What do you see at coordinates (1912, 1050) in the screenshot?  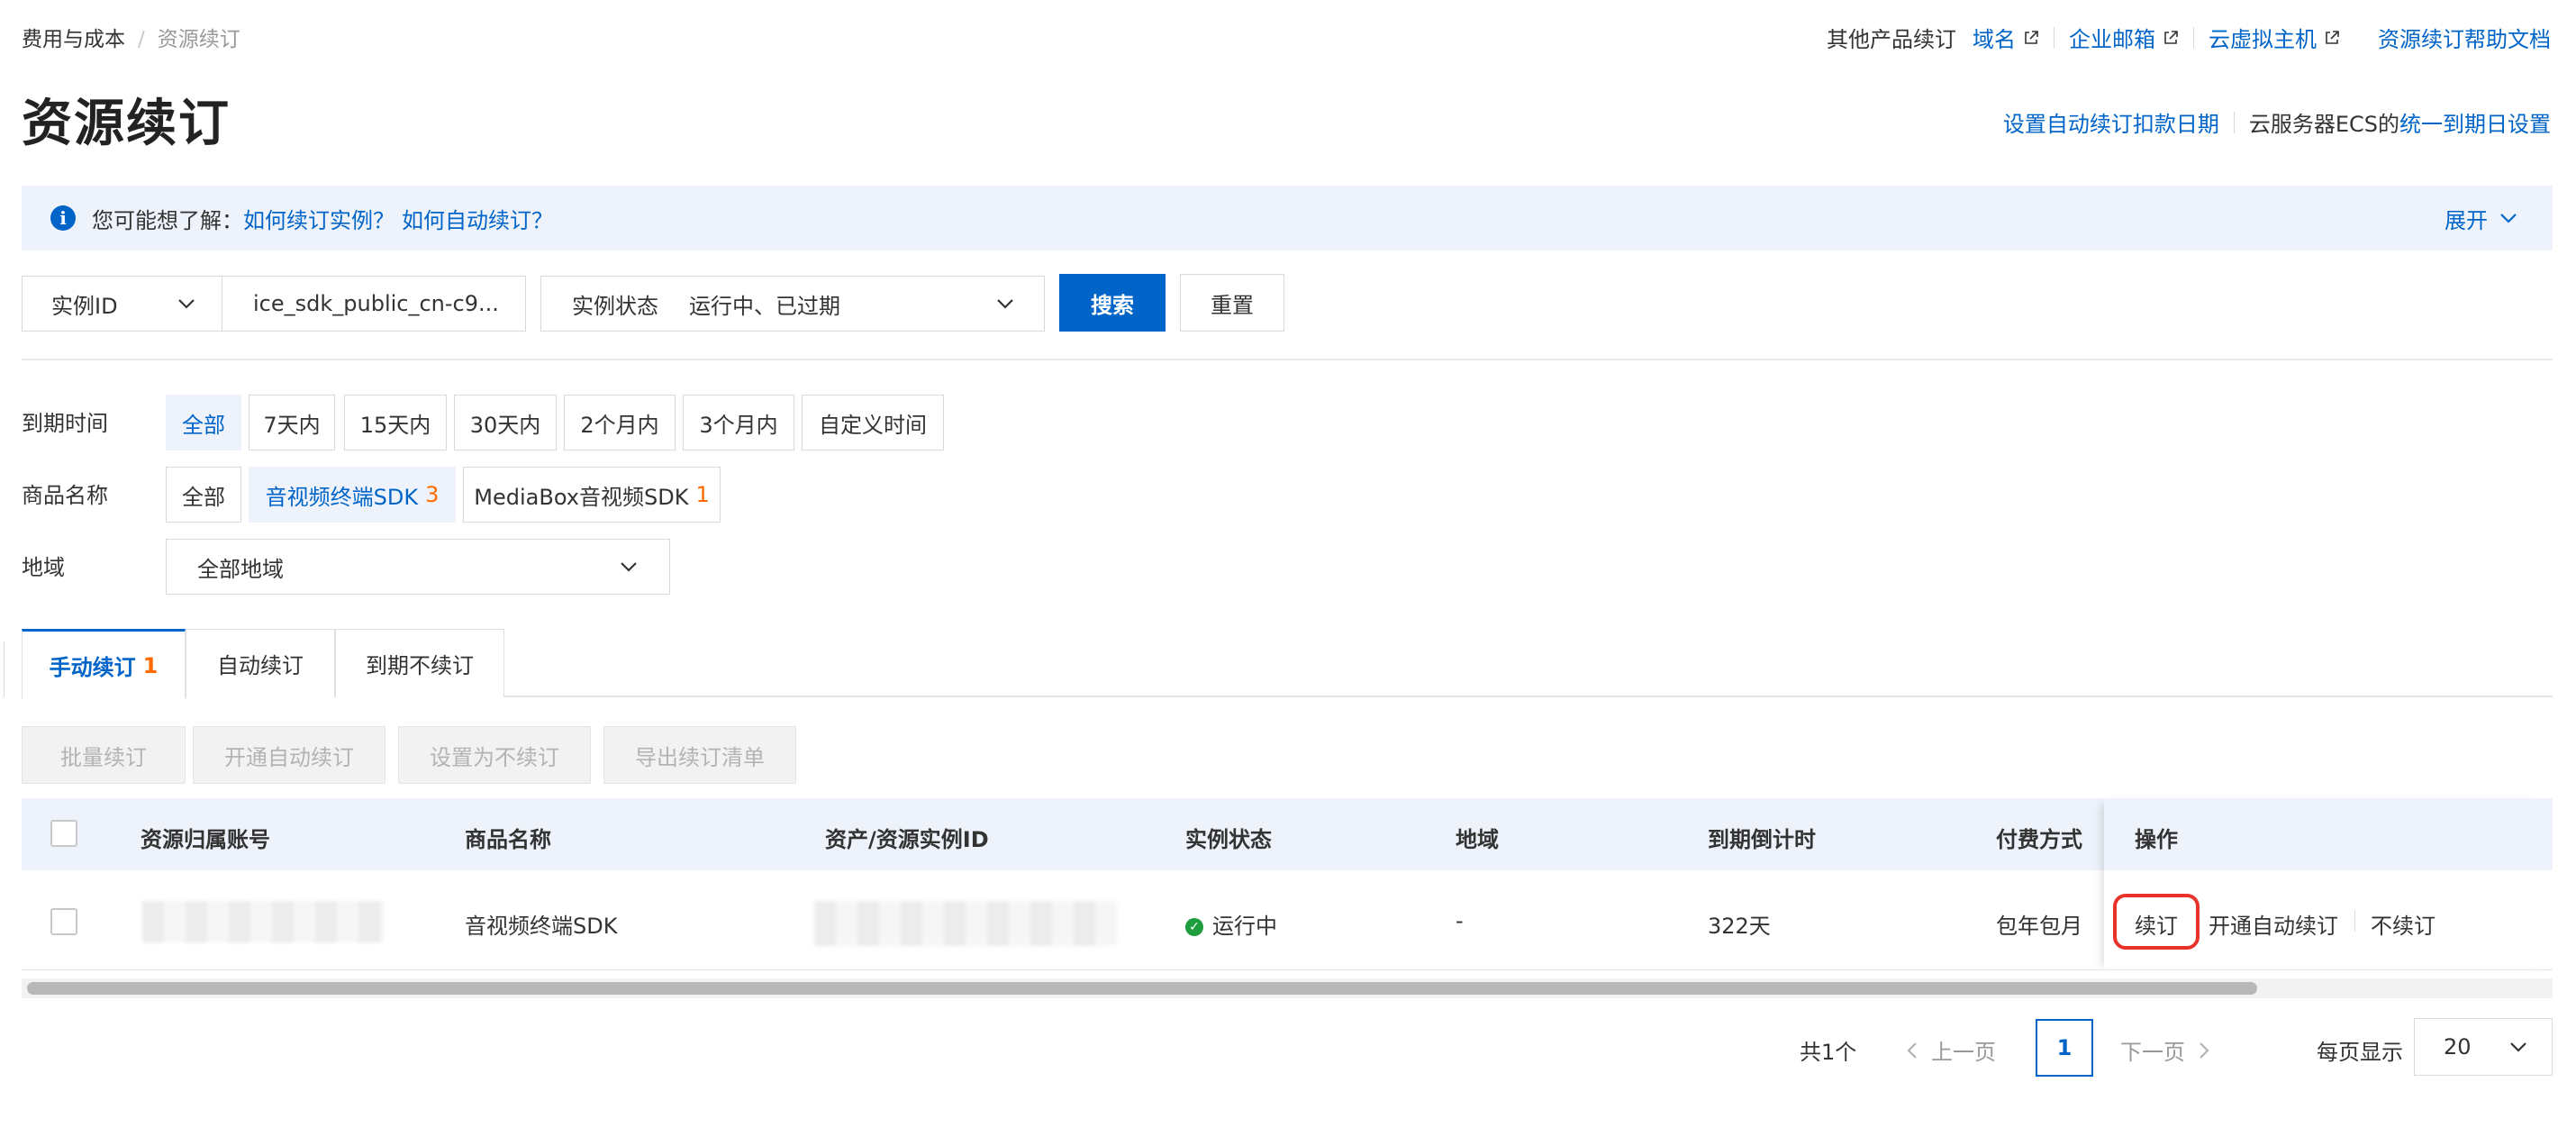 I see `chevron-left-icon` at bounding box center [1912, 1050].